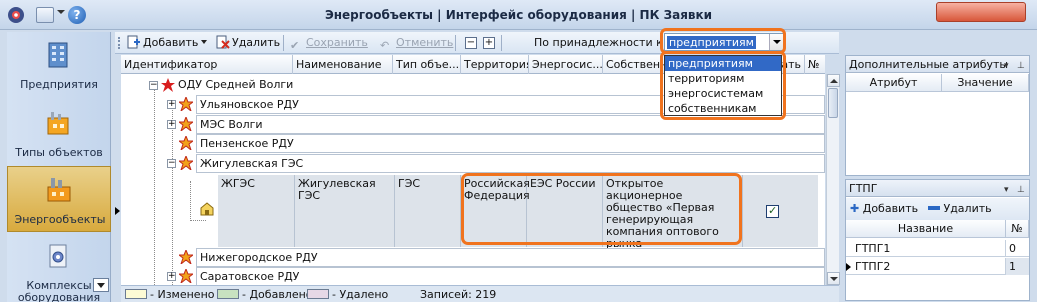 The image size is (1037, 302). What do you see at coordinates (890, 208) in the screenshot?
I see `gtpg-add-label: Добавить` at bounding box center [890, 208].